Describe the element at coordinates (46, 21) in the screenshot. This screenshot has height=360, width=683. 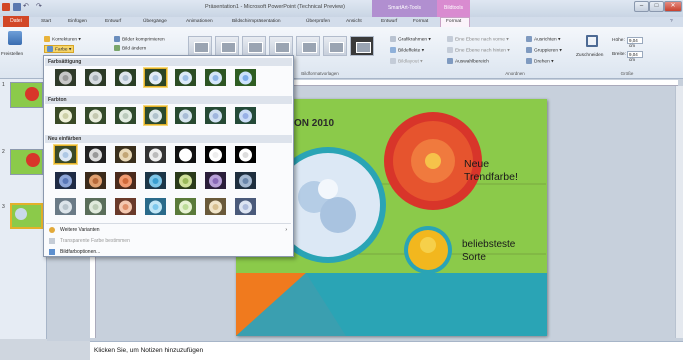
I see `tab-start: Start` at that location.